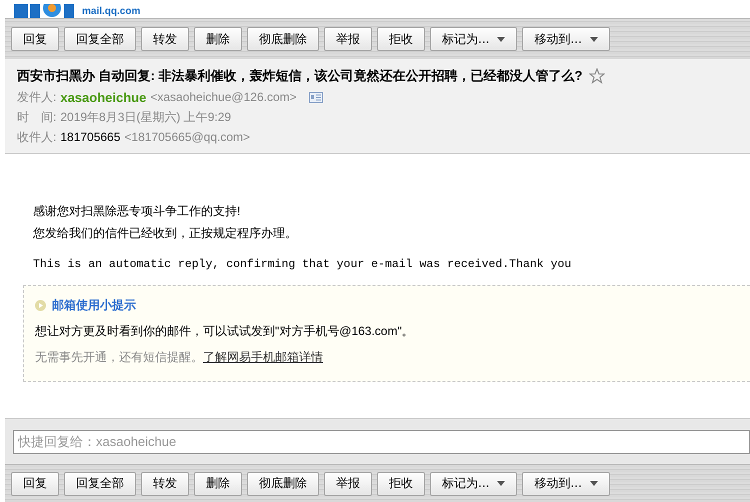  What do you see at coordinates (187, 137) in the screenshot?
I see `recipient-address: <181705665@qq.com>` at bounding box center [187, 137].